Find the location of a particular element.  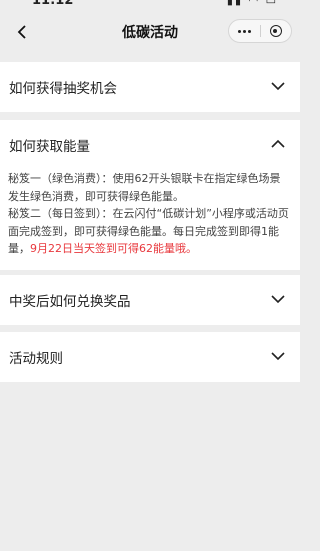

faq-header-lottery: 如何获得抽奖机会 is located at coordinates (150, 87).